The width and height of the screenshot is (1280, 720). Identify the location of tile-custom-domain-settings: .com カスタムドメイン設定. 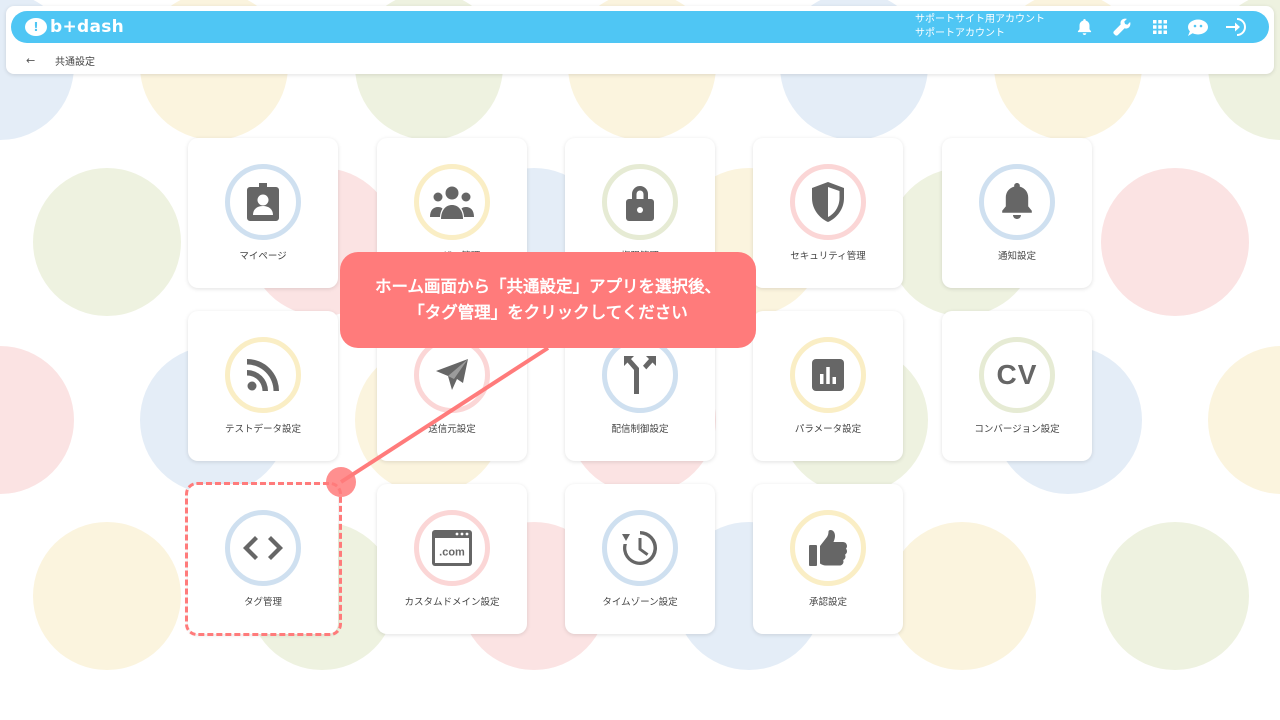
(452, 559).